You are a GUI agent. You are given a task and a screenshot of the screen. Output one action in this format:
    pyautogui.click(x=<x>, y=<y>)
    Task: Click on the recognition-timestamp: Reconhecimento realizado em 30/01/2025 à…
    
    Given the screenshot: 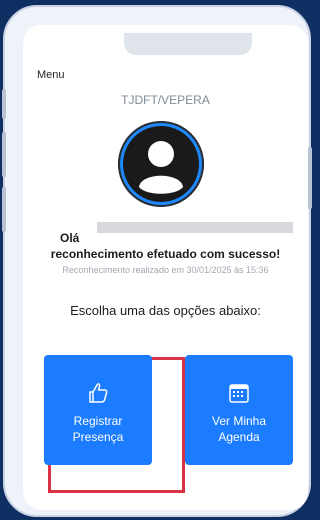 What is the action you would take?
    pyautogui.click(x=165, y=270)
    